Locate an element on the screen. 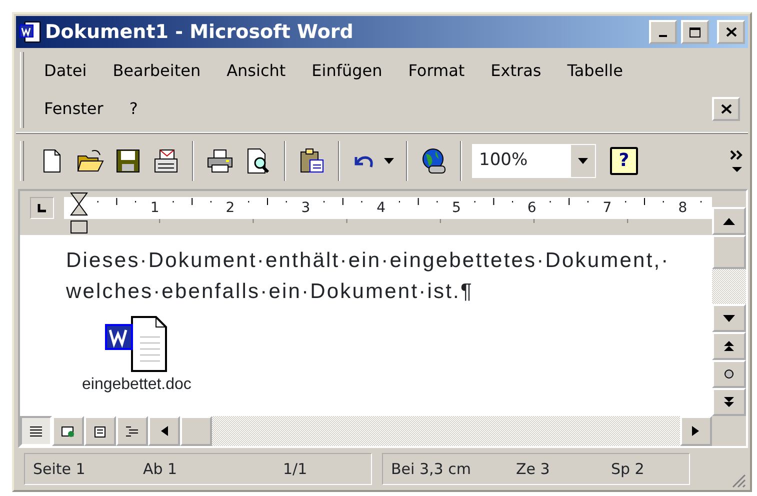 This screenshot has width=757, height=496. right-arrow-icon is located at coordinates (696, 431).